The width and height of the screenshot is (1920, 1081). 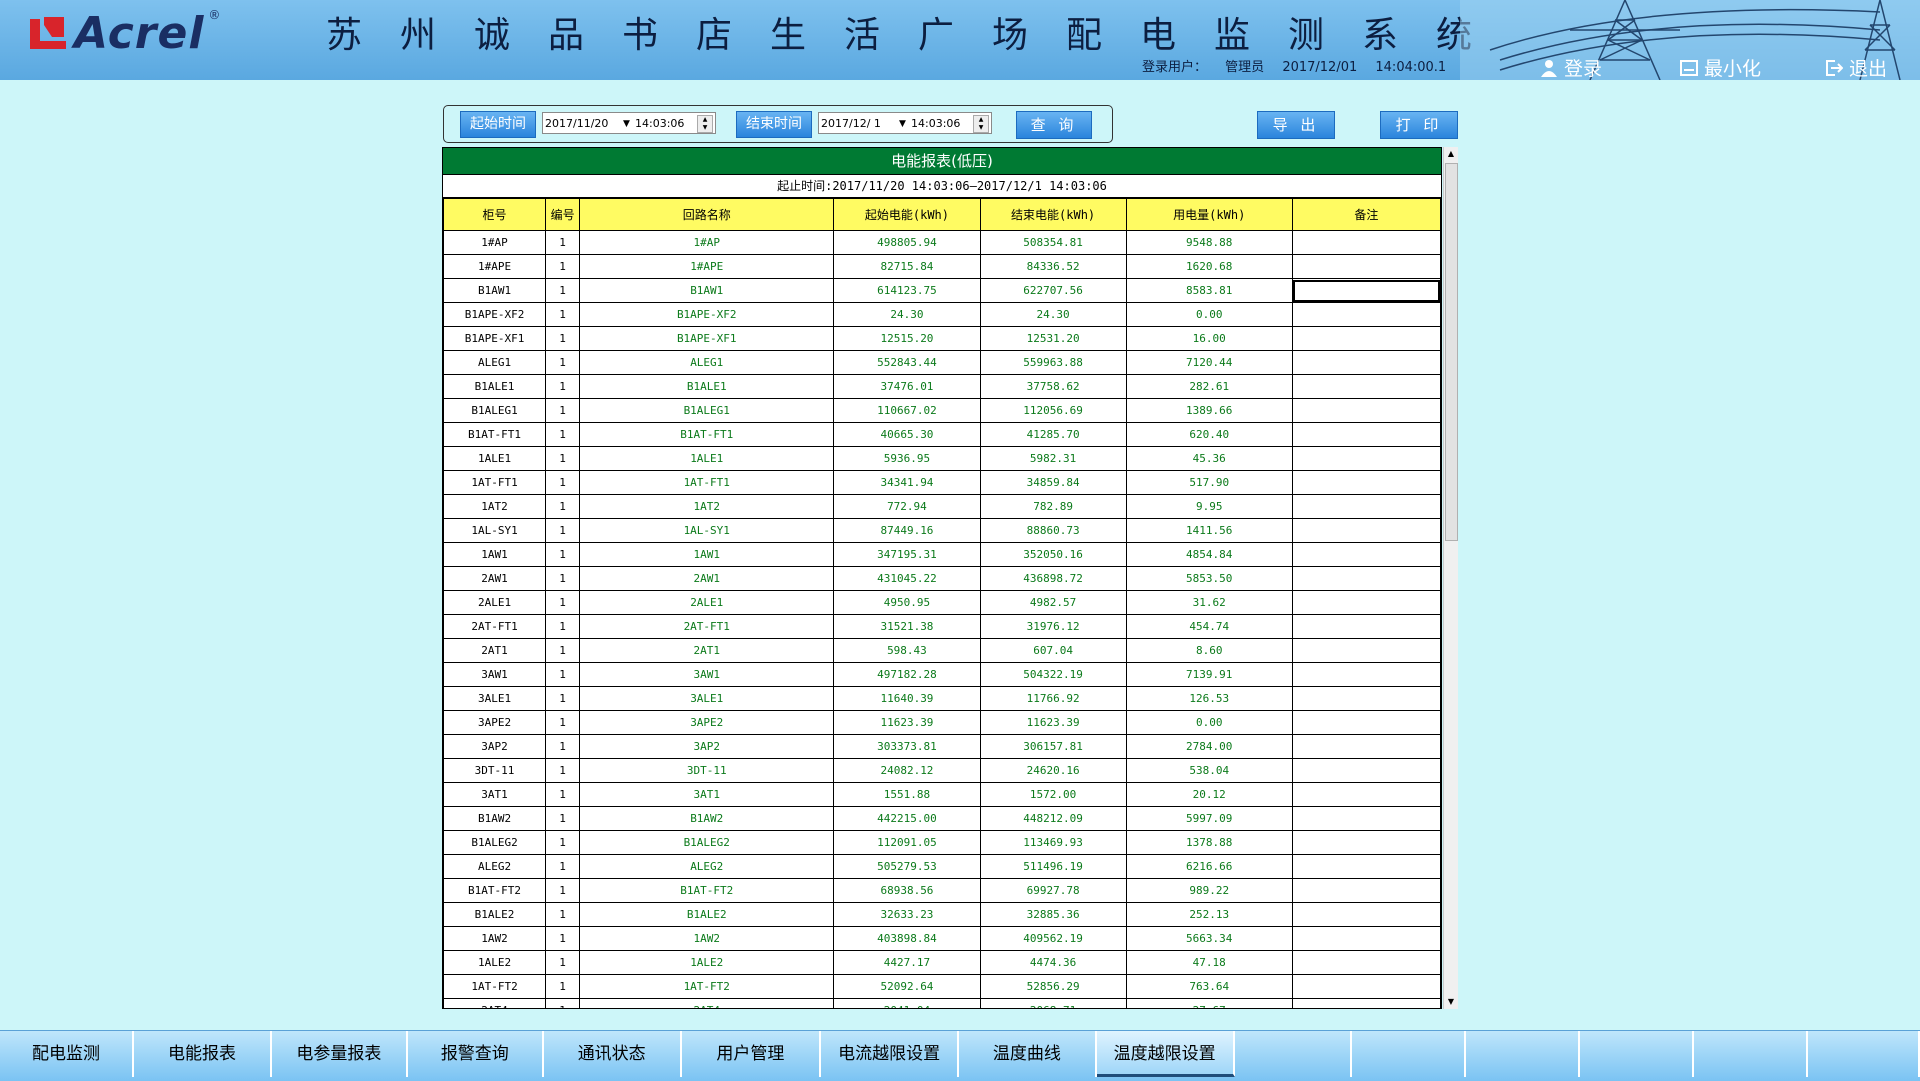 I want to click on end-date-value: 2017/12/ 1, so click(x=851, y=123).